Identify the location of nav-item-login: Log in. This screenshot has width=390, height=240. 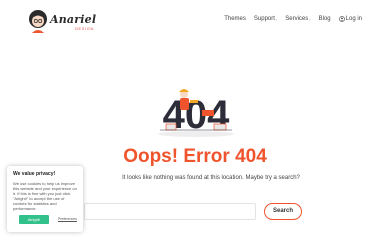
(350, 19).